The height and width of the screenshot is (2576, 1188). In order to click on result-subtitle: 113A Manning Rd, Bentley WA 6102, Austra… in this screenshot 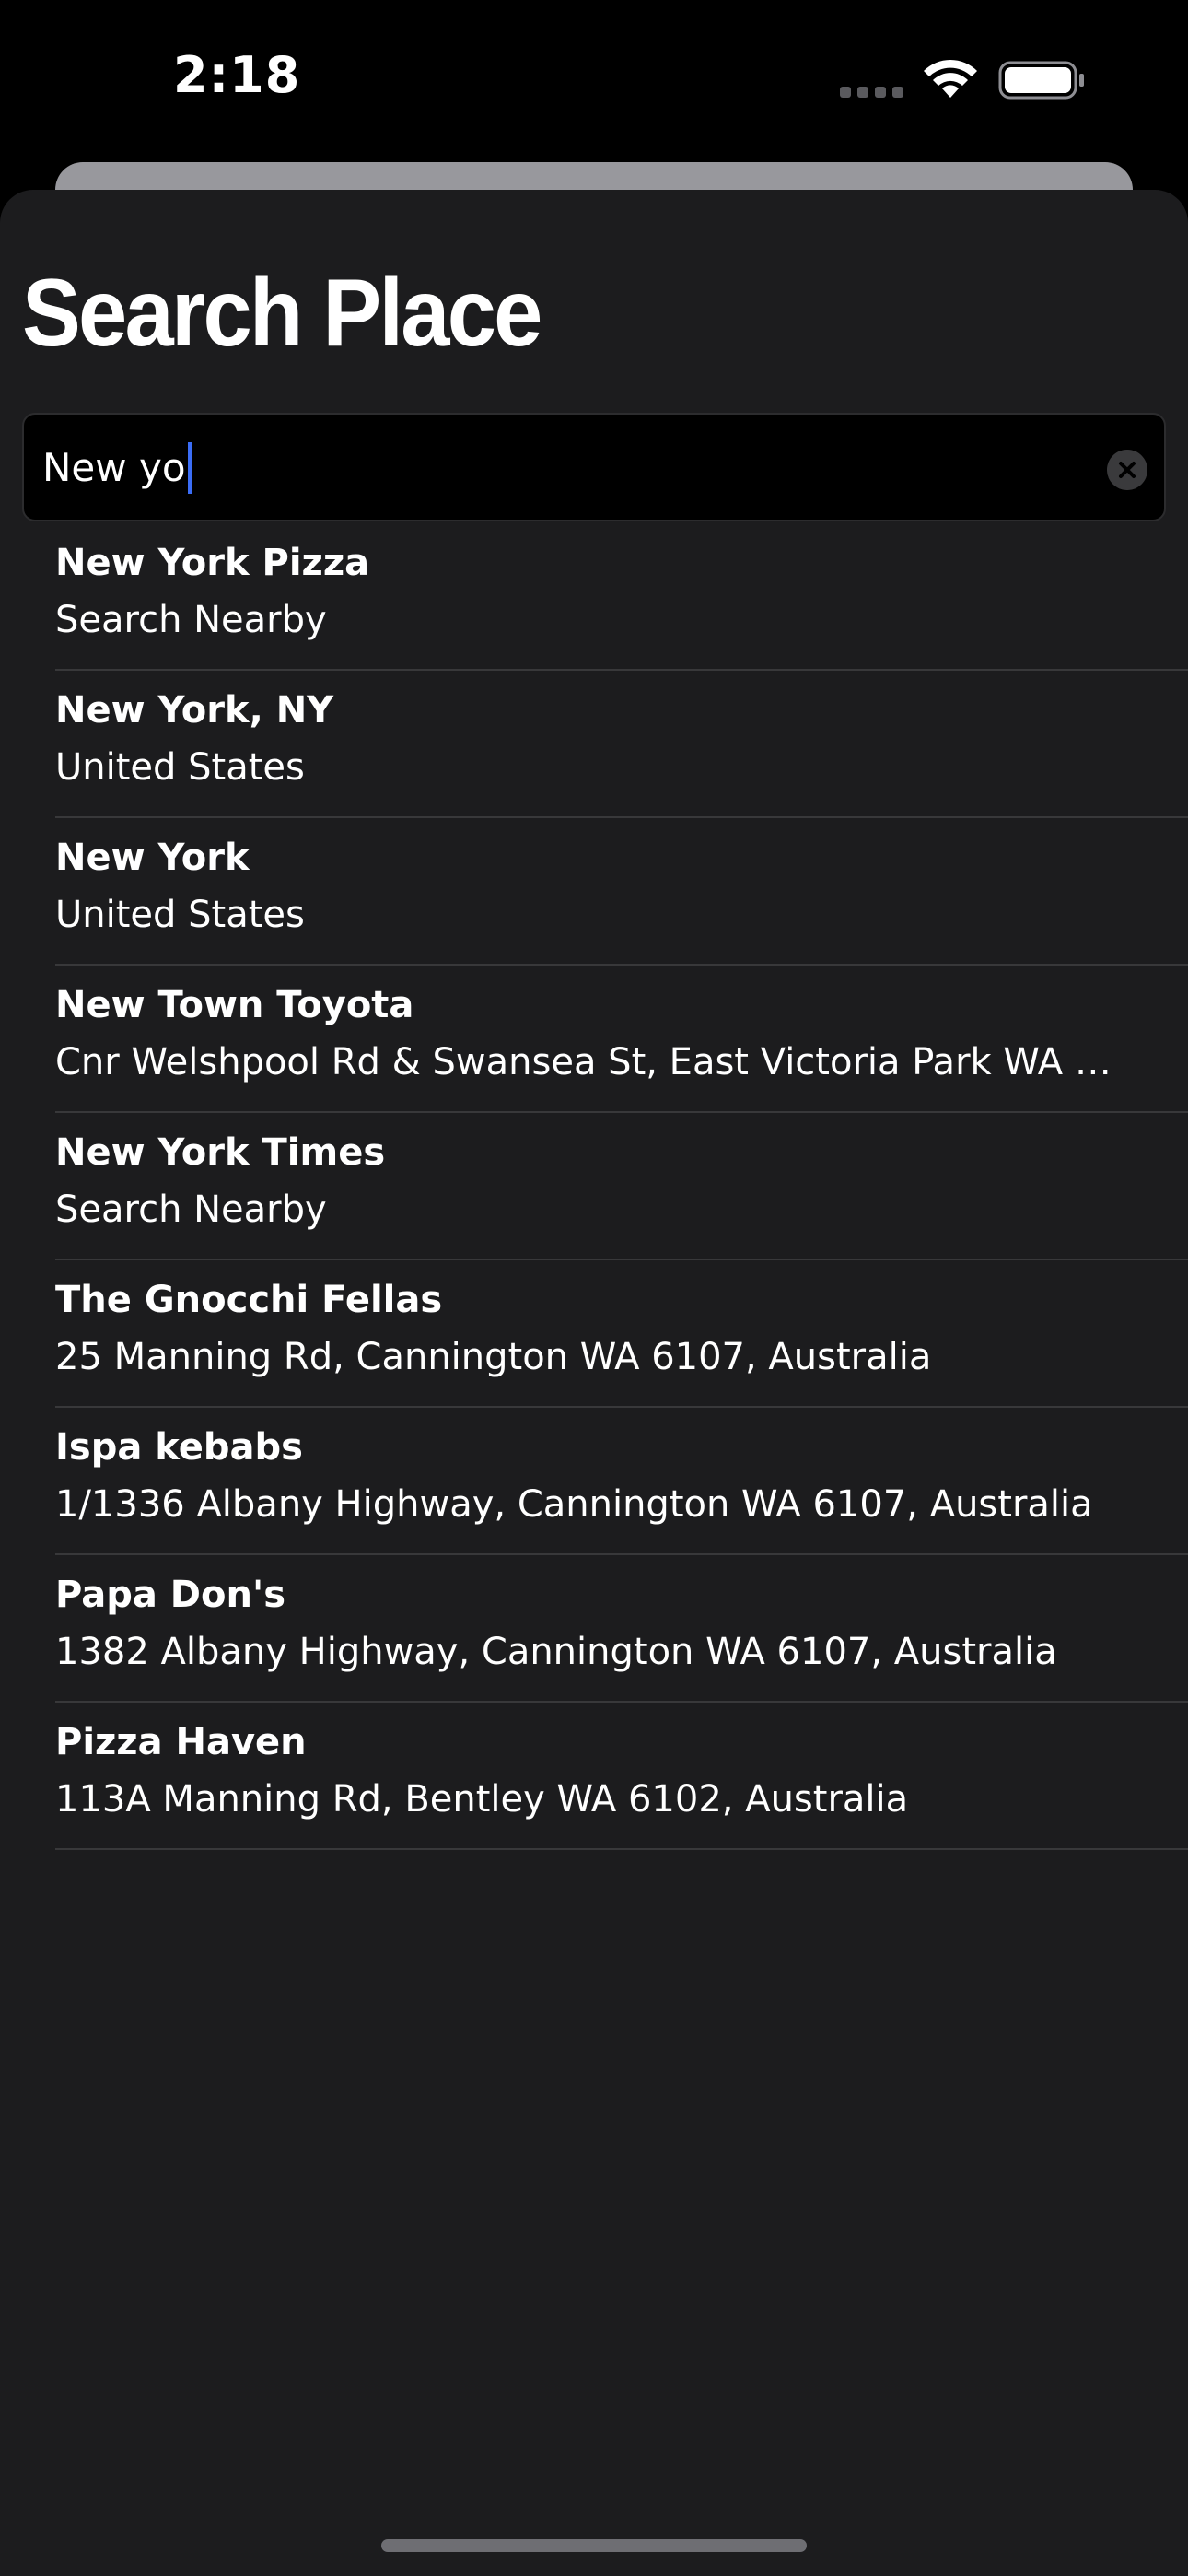, I will do `click(482, 1799)`.